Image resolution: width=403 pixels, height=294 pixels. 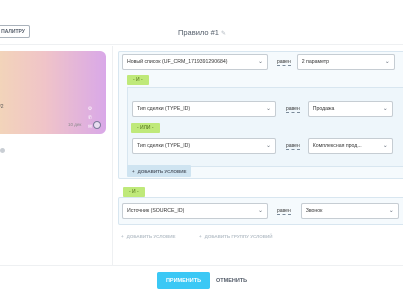 I want to click on rule-title-text: Правило #1, so click(x=198, y=32).